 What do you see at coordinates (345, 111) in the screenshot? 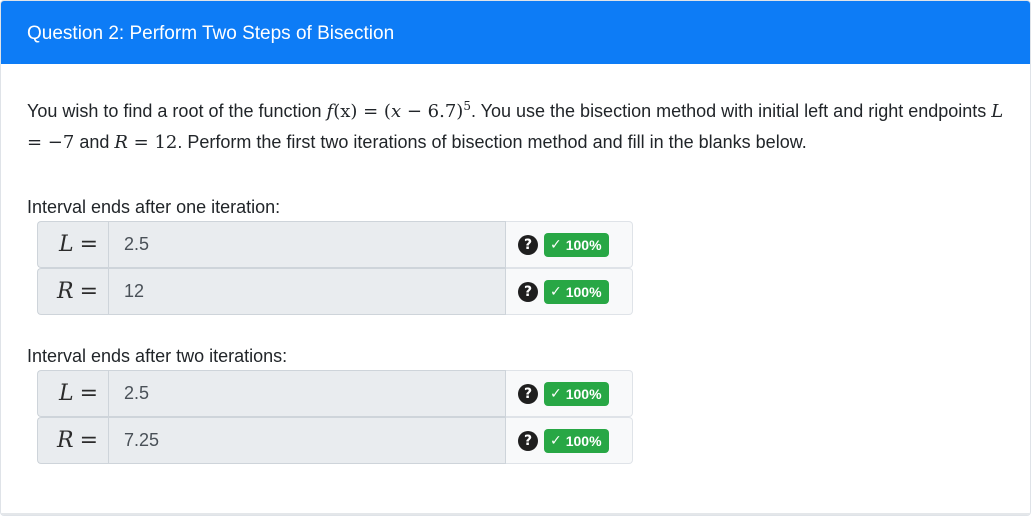
I see `math-fx-arg: (x)` at bounding box center [345, 111].